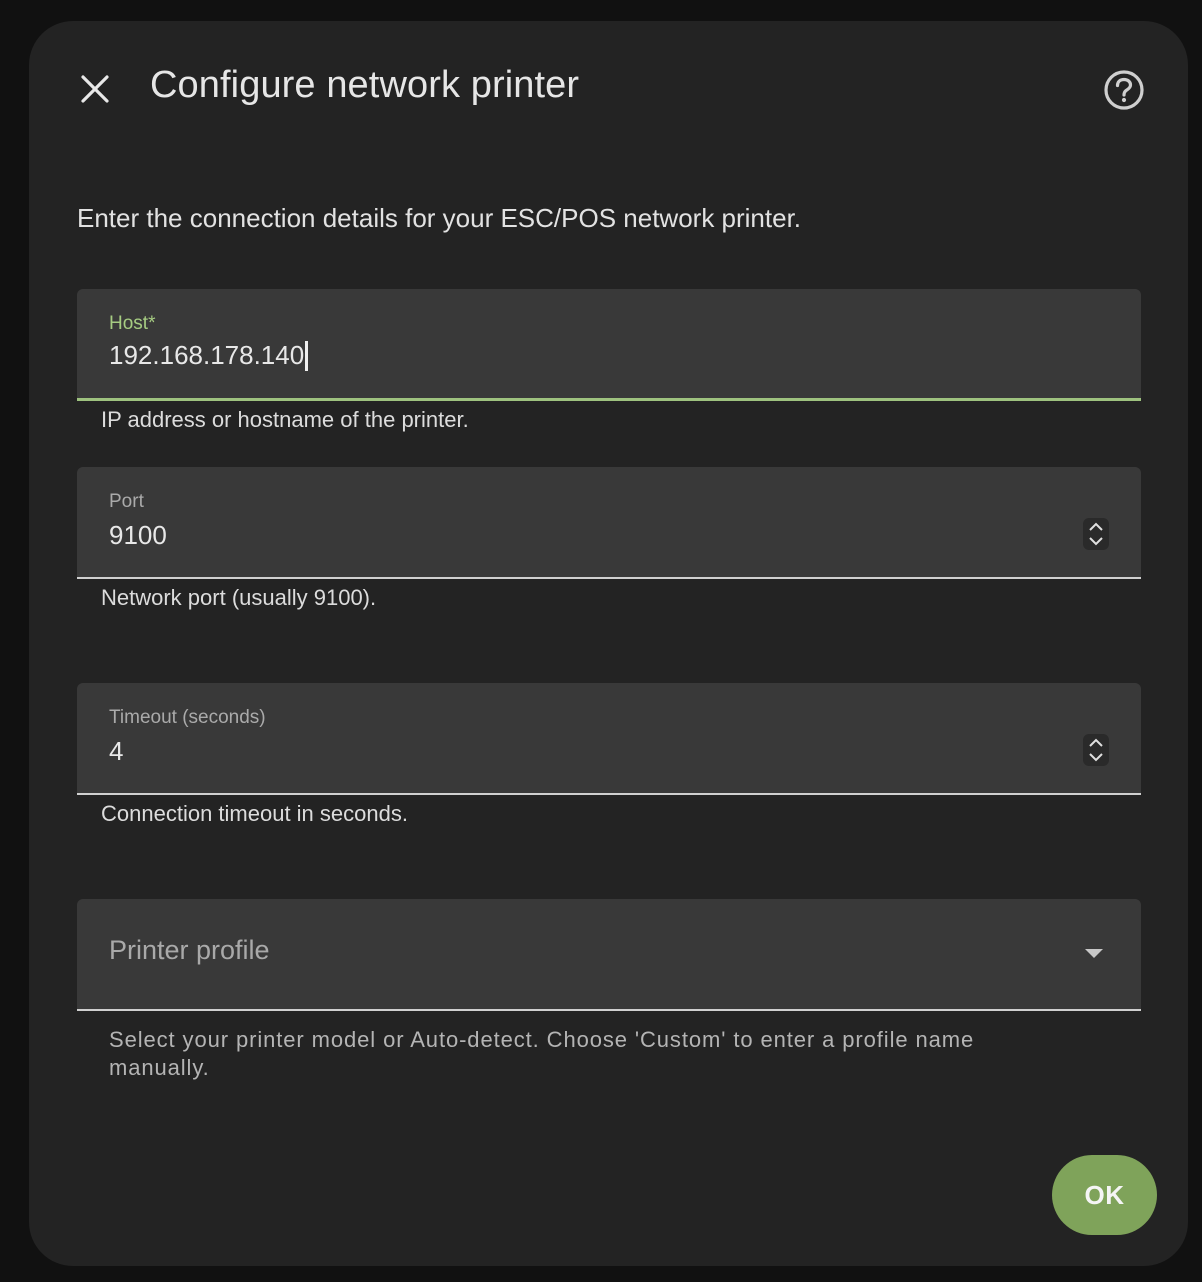  I want to click on help-circle-icon, so click(1124, 90).